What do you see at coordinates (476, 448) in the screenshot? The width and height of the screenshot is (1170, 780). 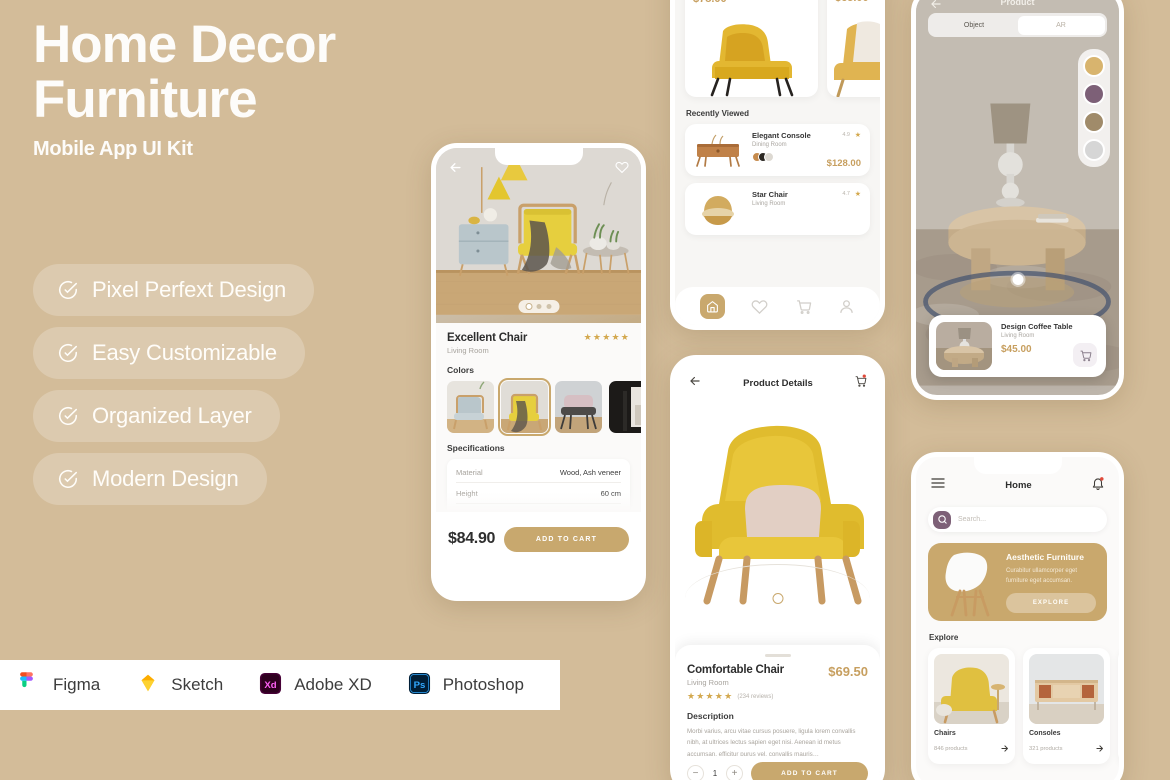 I see `specifications-label: Specifications` at bounding box center [476, 448].